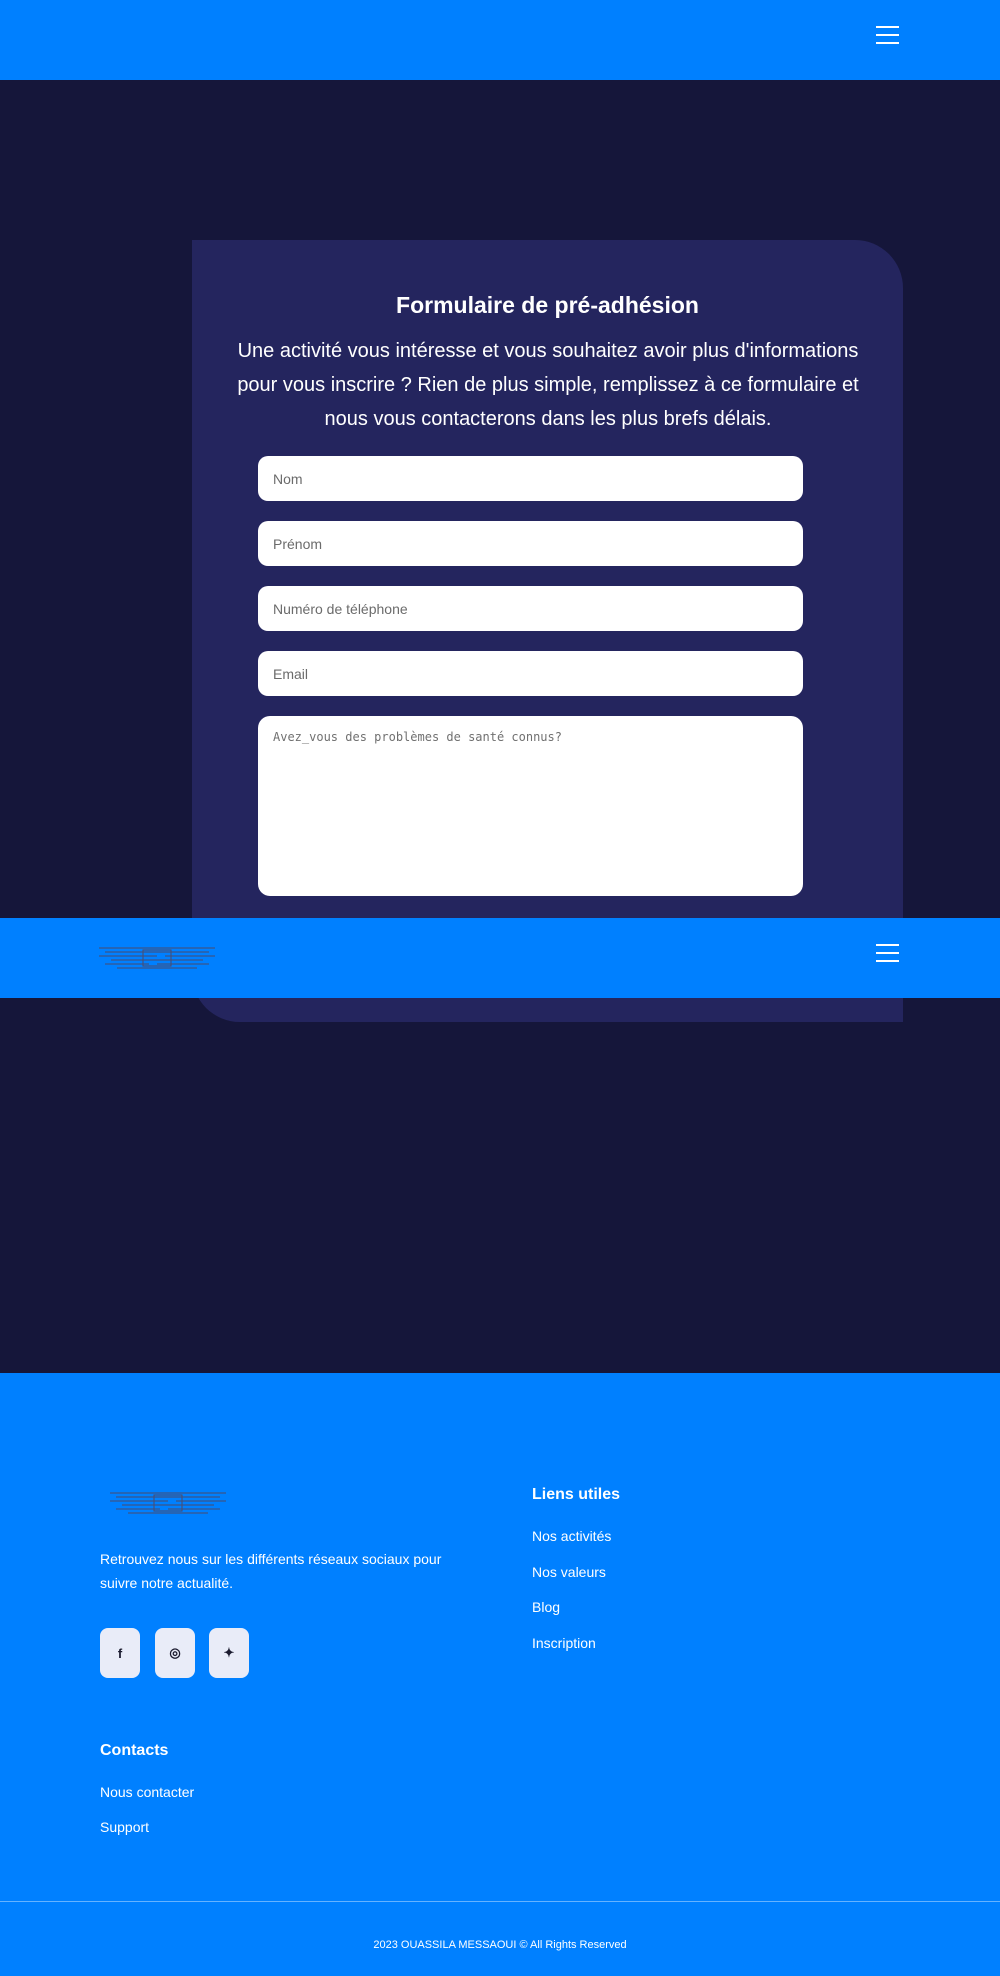 The height and width of the screenshot is (1976, 1000). I want to click on sticky-navbar, so click(500, 958).